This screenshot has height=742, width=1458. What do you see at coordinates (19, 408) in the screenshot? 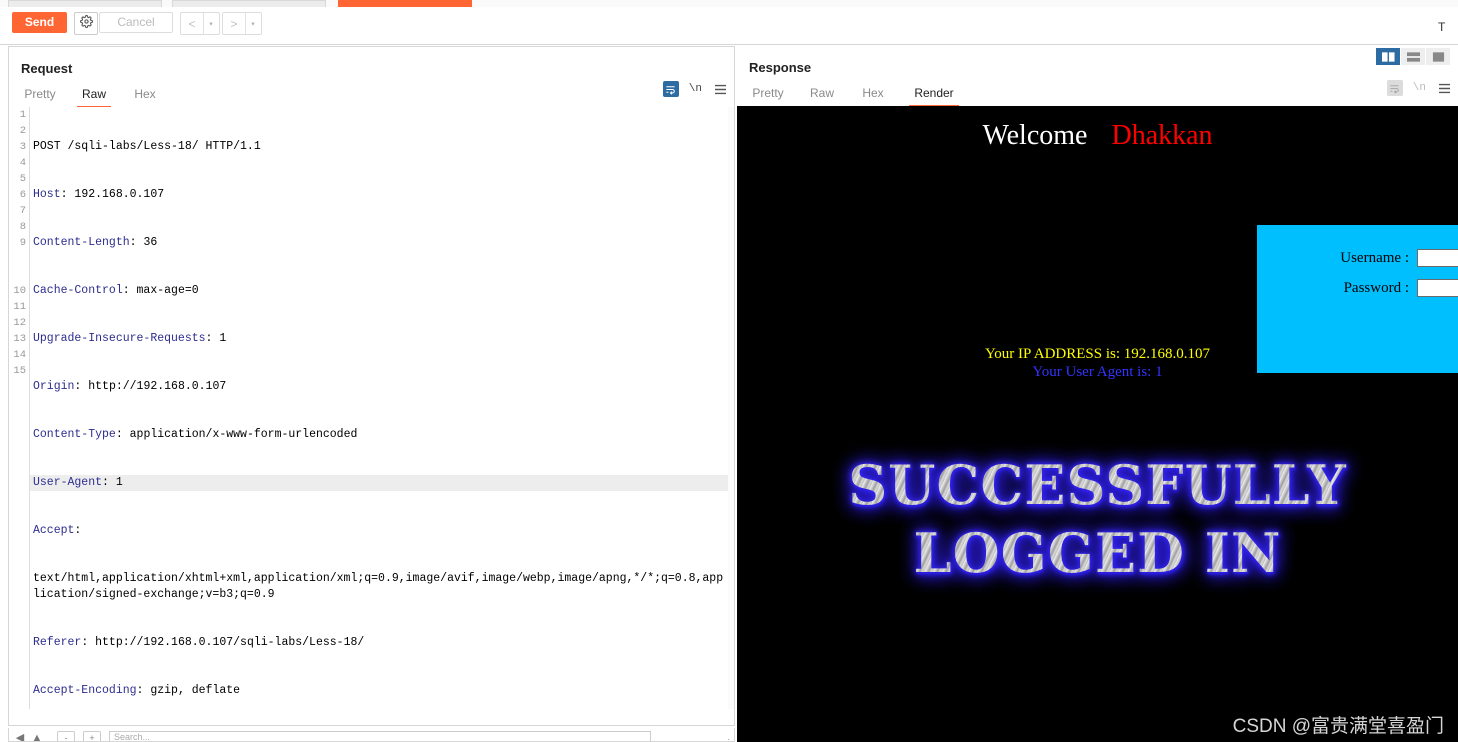
I see `request-line-gutter: 1 2 3 4 5 6 7 8 9 10 11 12 13 14 15` at bounding box center [19, 408].